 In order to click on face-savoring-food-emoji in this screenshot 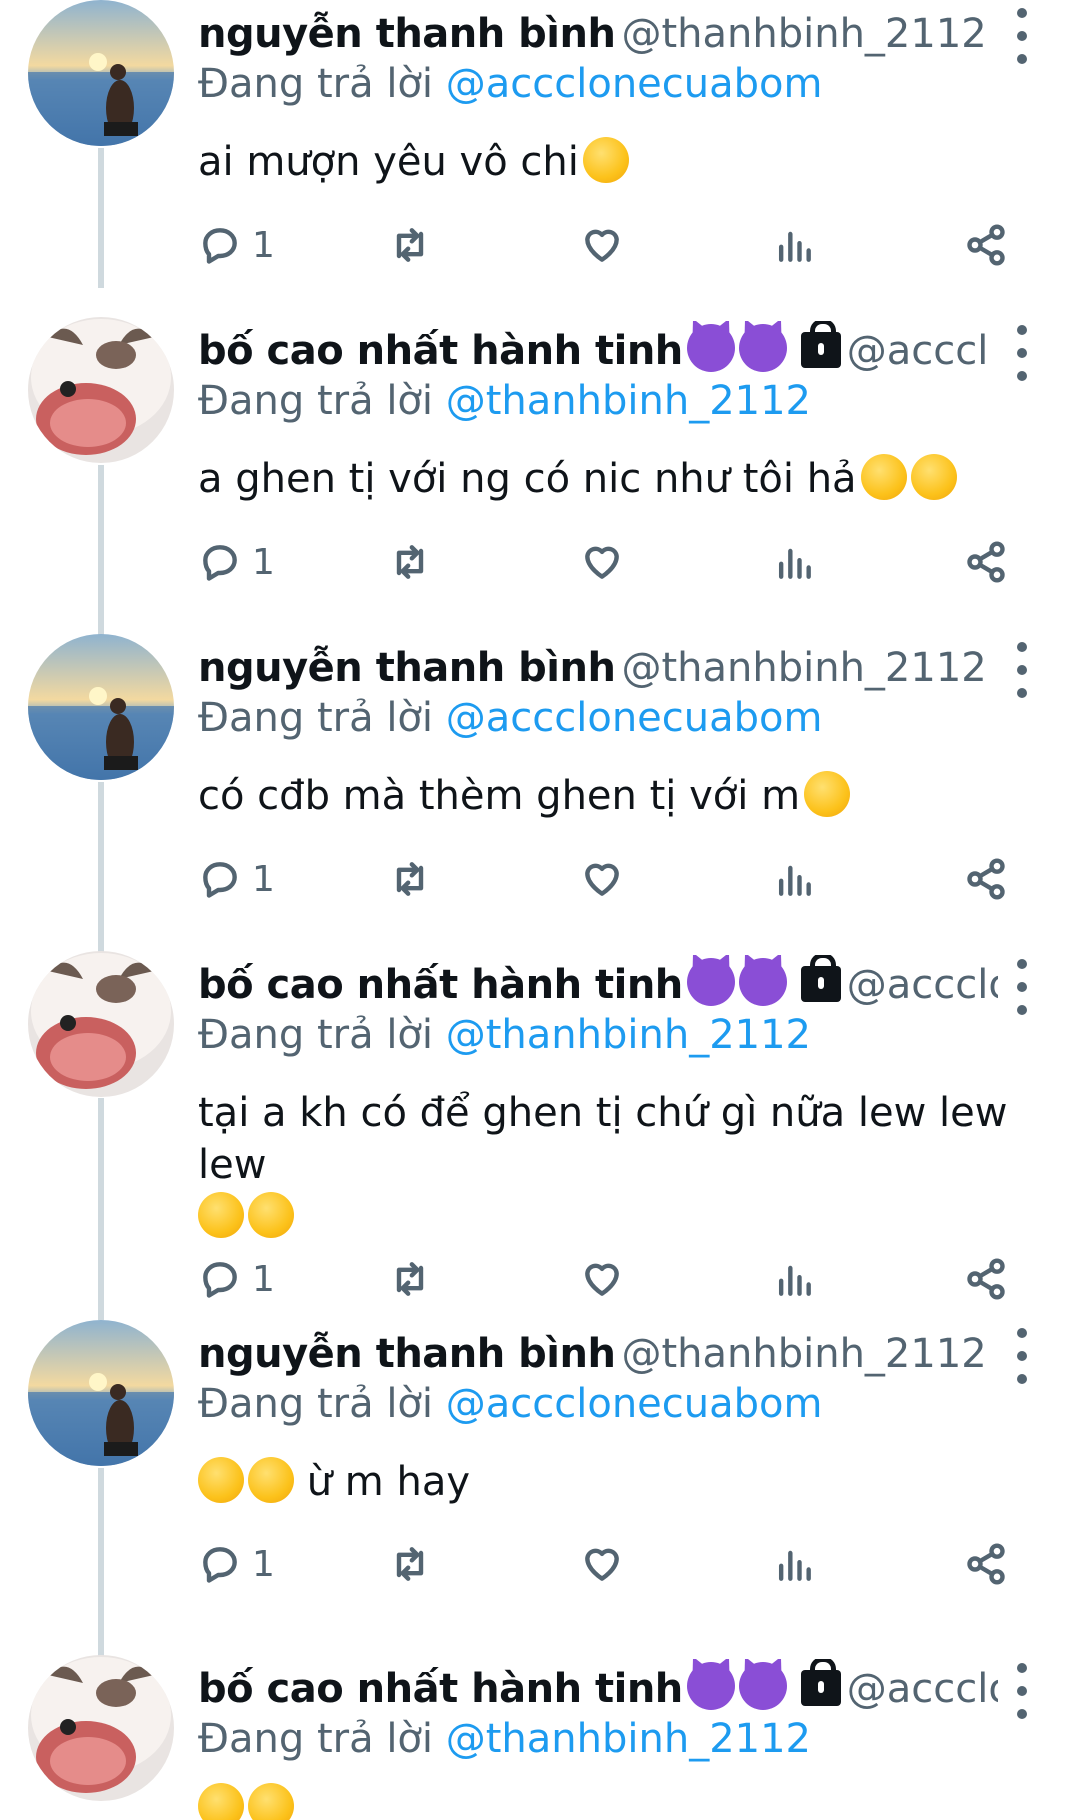, I will do `click(221, 1801)`.